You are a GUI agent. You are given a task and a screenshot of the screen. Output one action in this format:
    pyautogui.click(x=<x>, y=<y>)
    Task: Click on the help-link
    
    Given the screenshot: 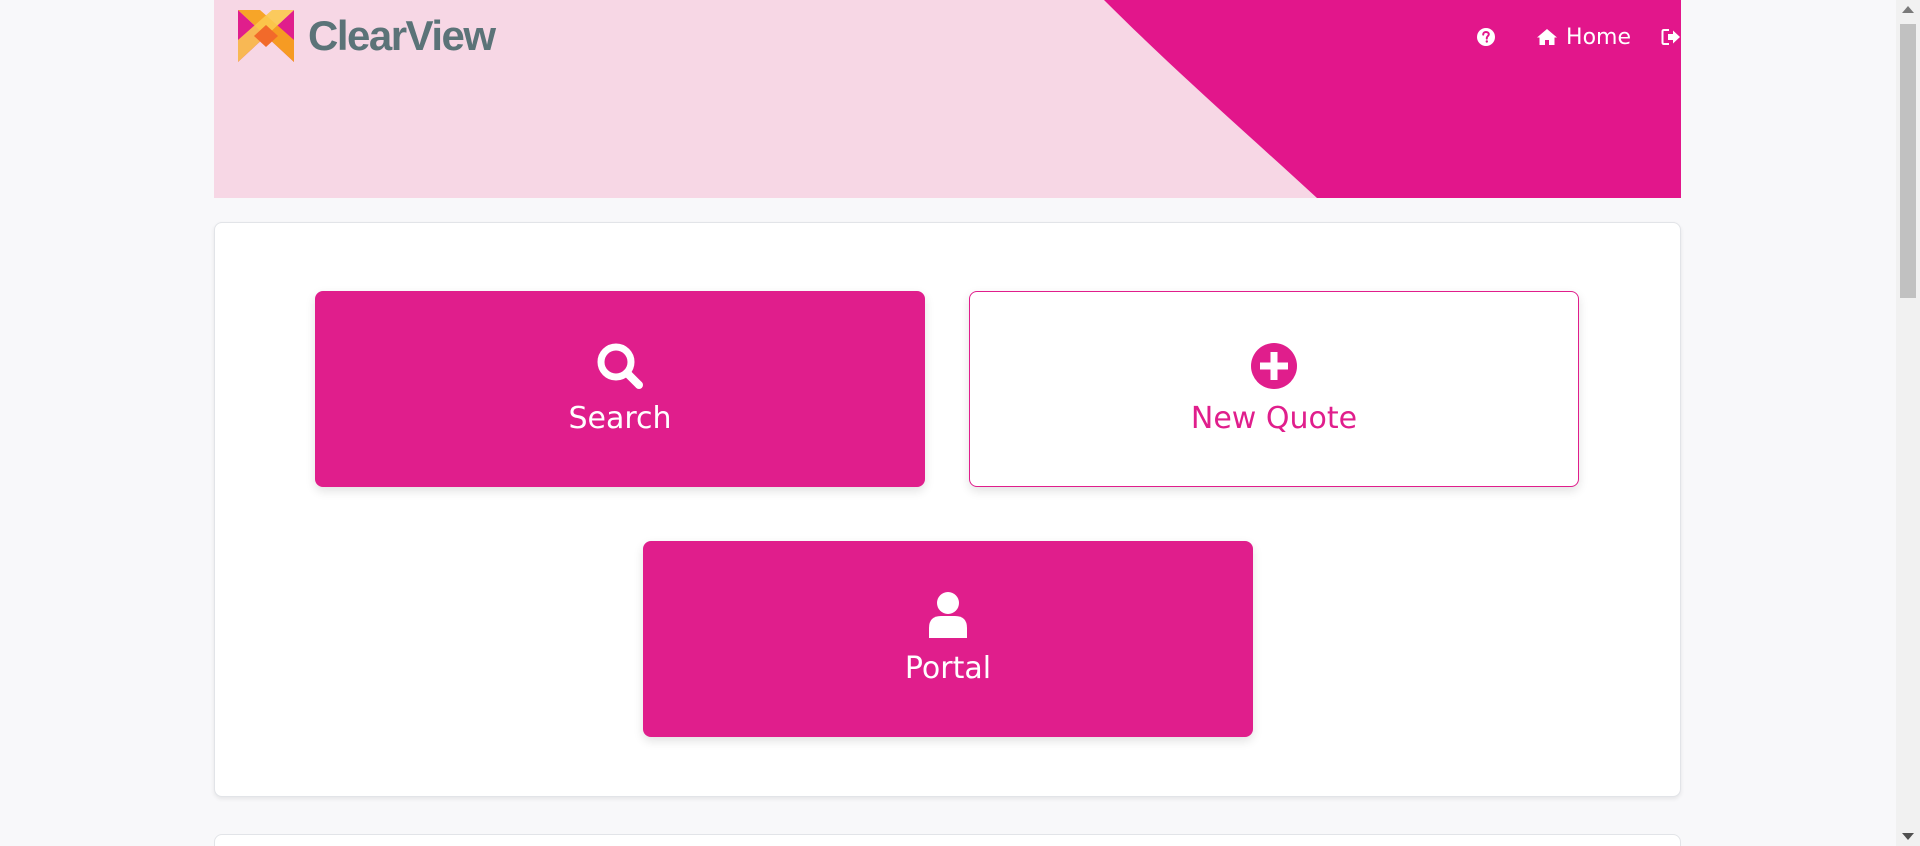 What is the action you would take?
    pyautogui.click(x=1486, y=37)
    